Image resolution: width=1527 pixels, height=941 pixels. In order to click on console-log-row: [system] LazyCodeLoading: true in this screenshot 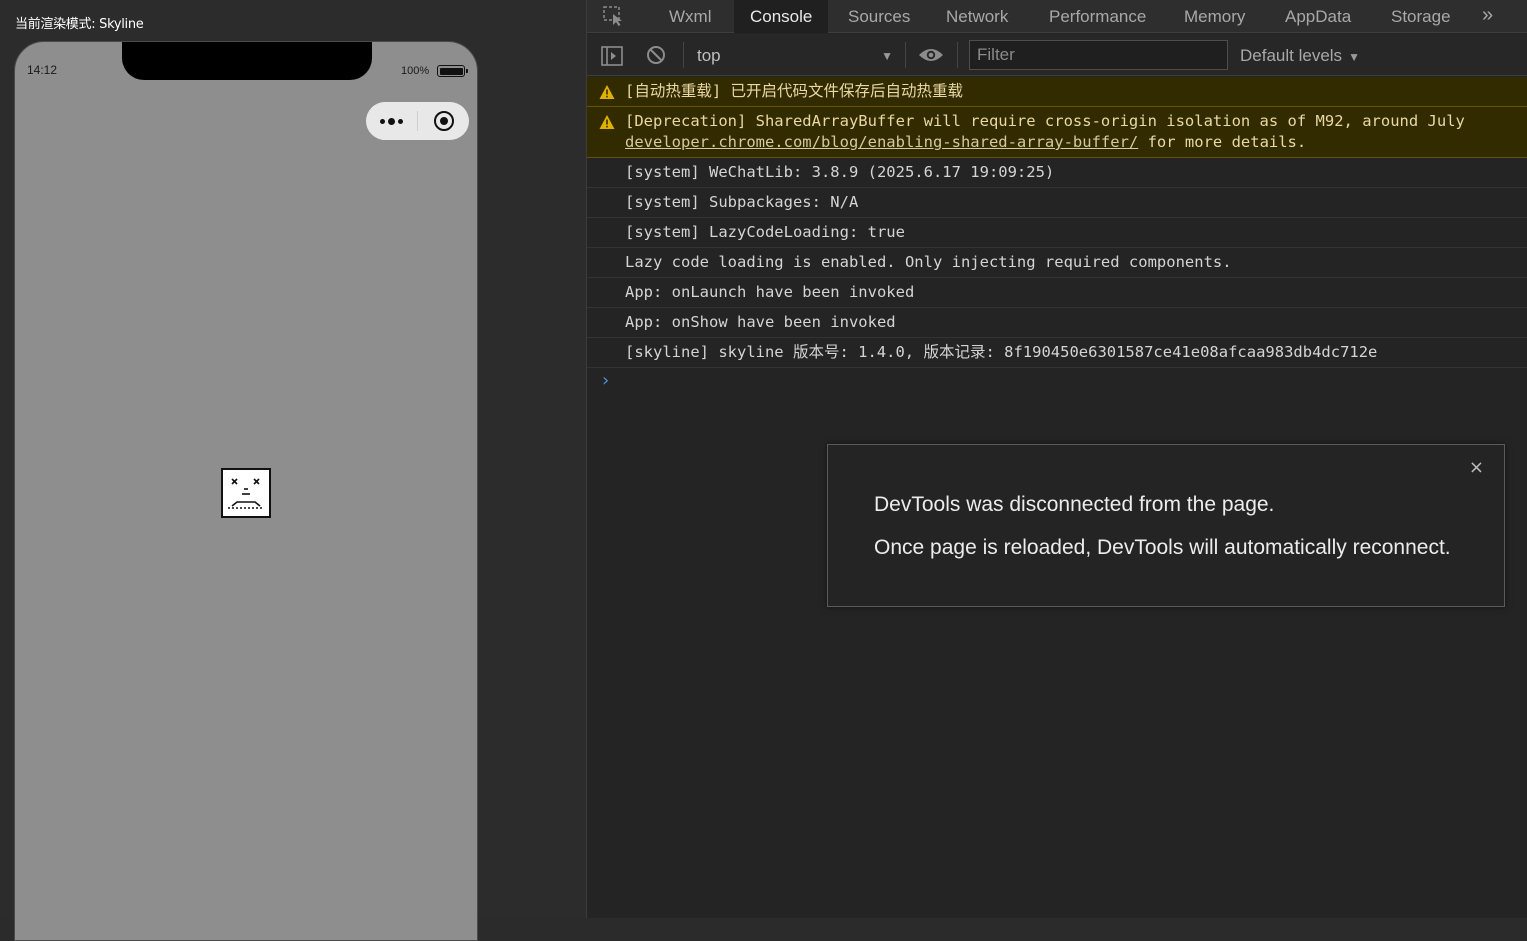, I will do `click(1057, 233)`.